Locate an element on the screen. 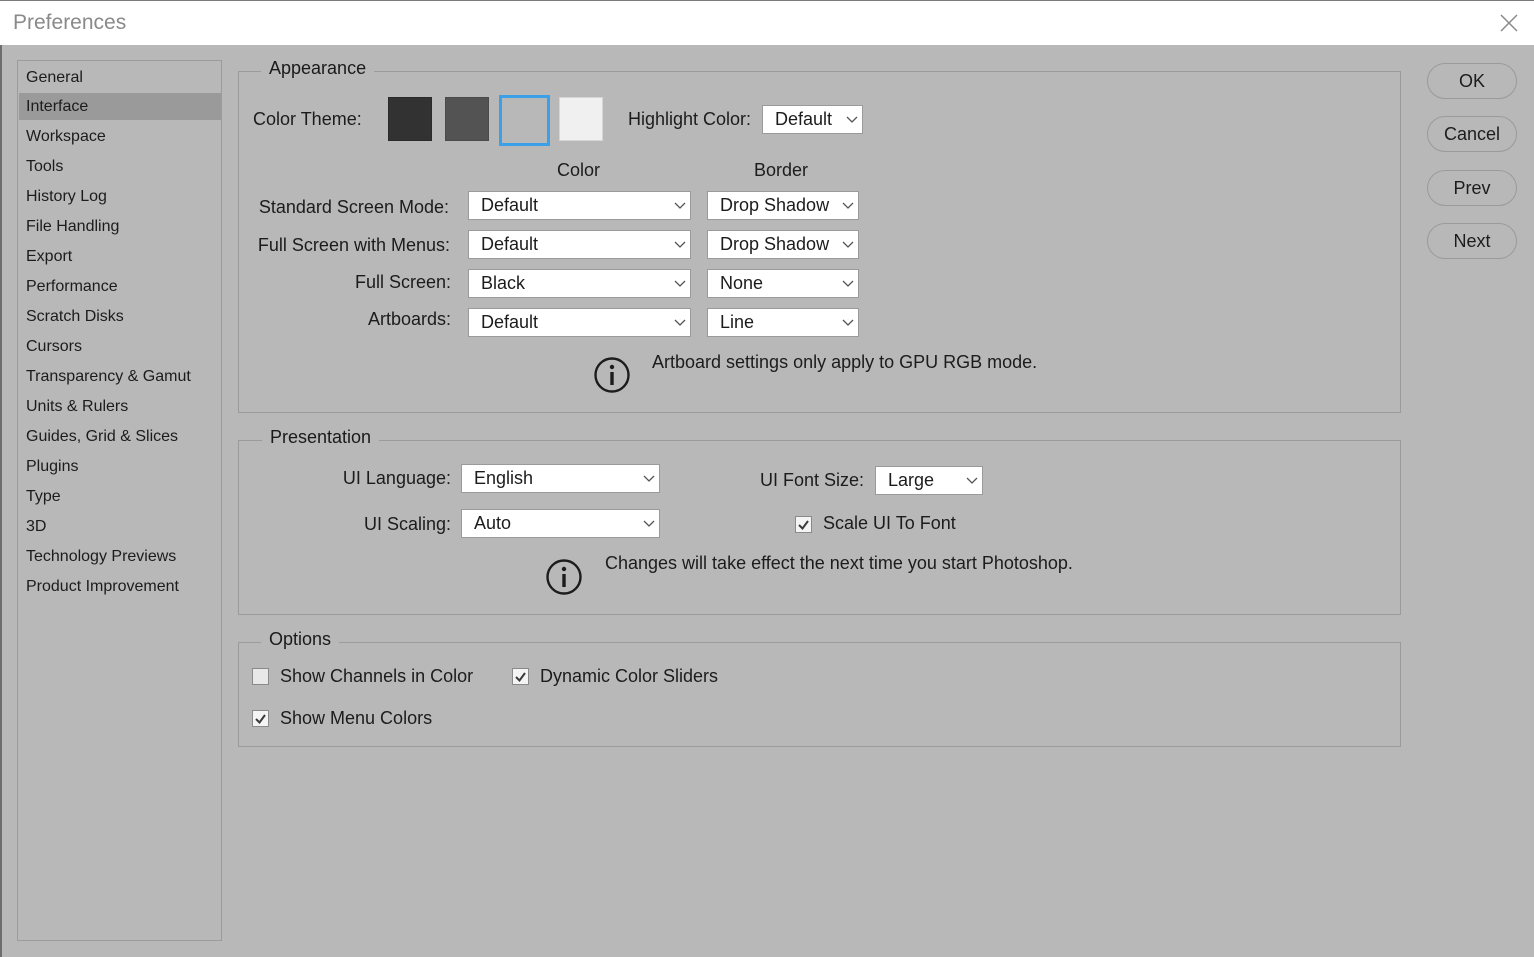 The width and height of the screenshot is (1534, 957). sidebar-item-transparency-gamut: Transparency & Gamut is located at coordinates (120, 376).